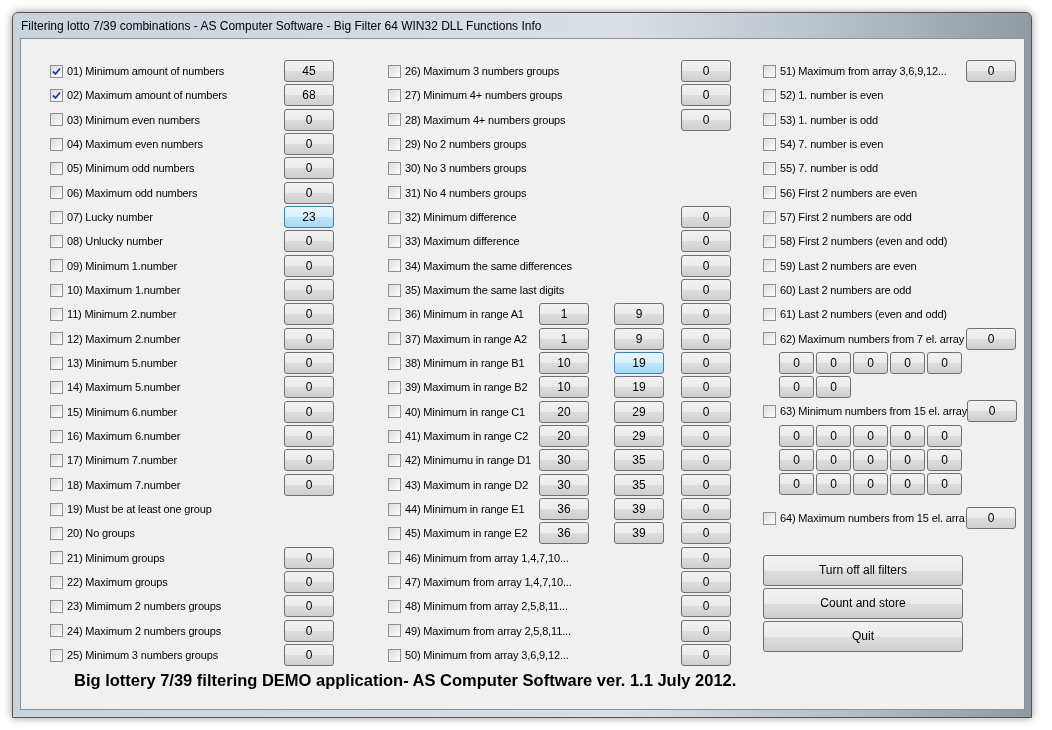 Image resolution: width=1052 pixels, height=730 pixels. What do you see at coordinates (863, 603) in the screenshot?
I see `action-button: Count and store` at bounding box center [863, 603].